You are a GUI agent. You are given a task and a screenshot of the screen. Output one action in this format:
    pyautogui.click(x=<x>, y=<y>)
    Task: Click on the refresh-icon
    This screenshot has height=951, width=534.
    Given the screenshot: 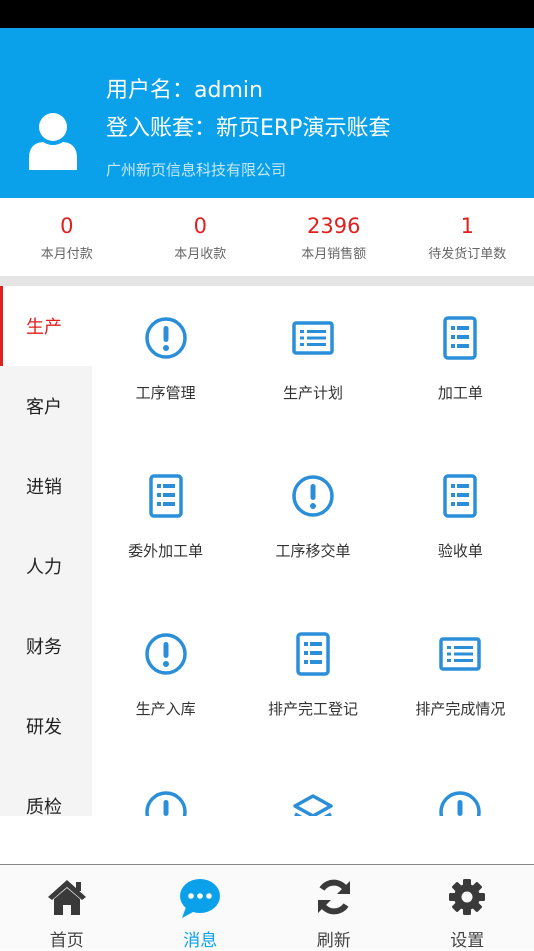 What is the action you would take?
    pyautogui.click(x=334, y=897)
    